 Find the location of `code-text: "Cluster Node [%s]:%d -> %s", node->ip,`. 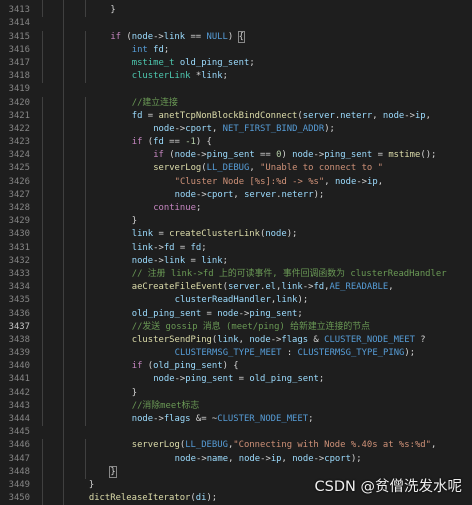

code-text: "Cluster Node [%s]:%d -> %s", node->ip, is located at coordinates (279, 182).